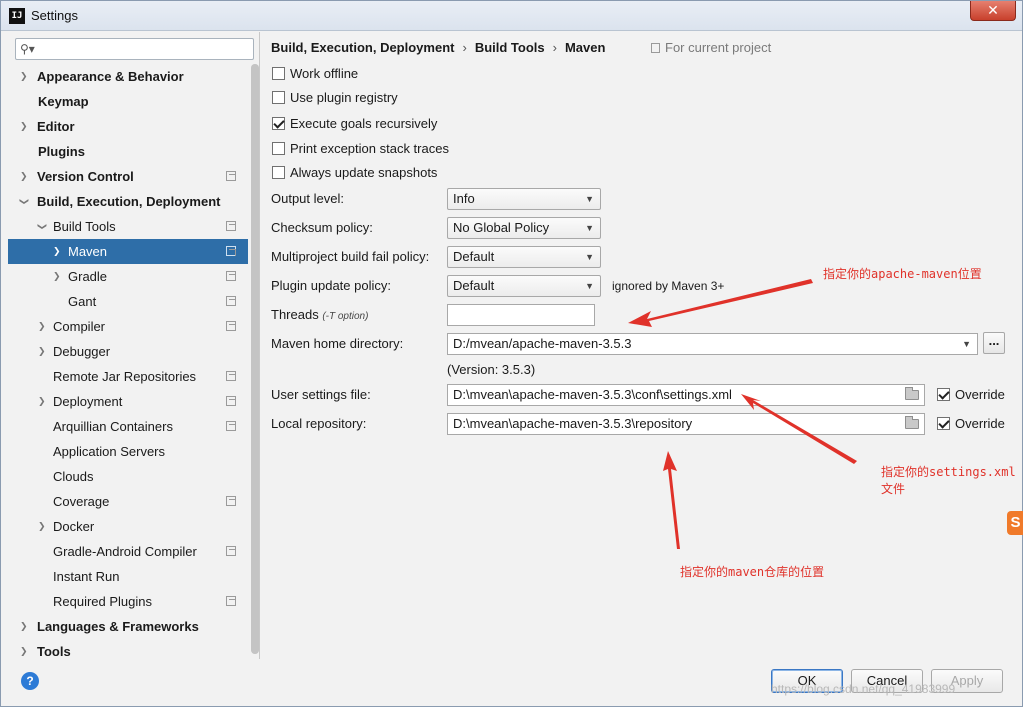  What do you see at coordinates (125, 376) in the screenshot?
I see `tree-item-label: Remote Jar Repositories` at bounding box center [125, 376].